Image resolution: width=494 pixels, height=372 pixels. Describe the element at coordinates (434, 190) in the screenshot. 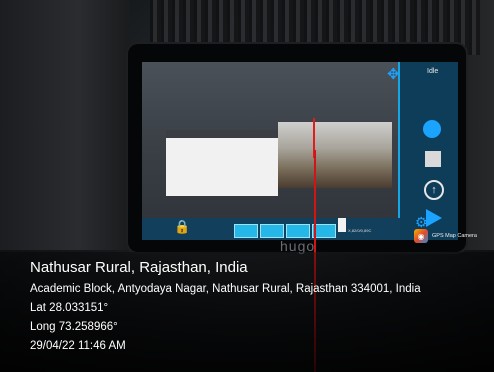

I see `upload-icon: ↑` at that location.